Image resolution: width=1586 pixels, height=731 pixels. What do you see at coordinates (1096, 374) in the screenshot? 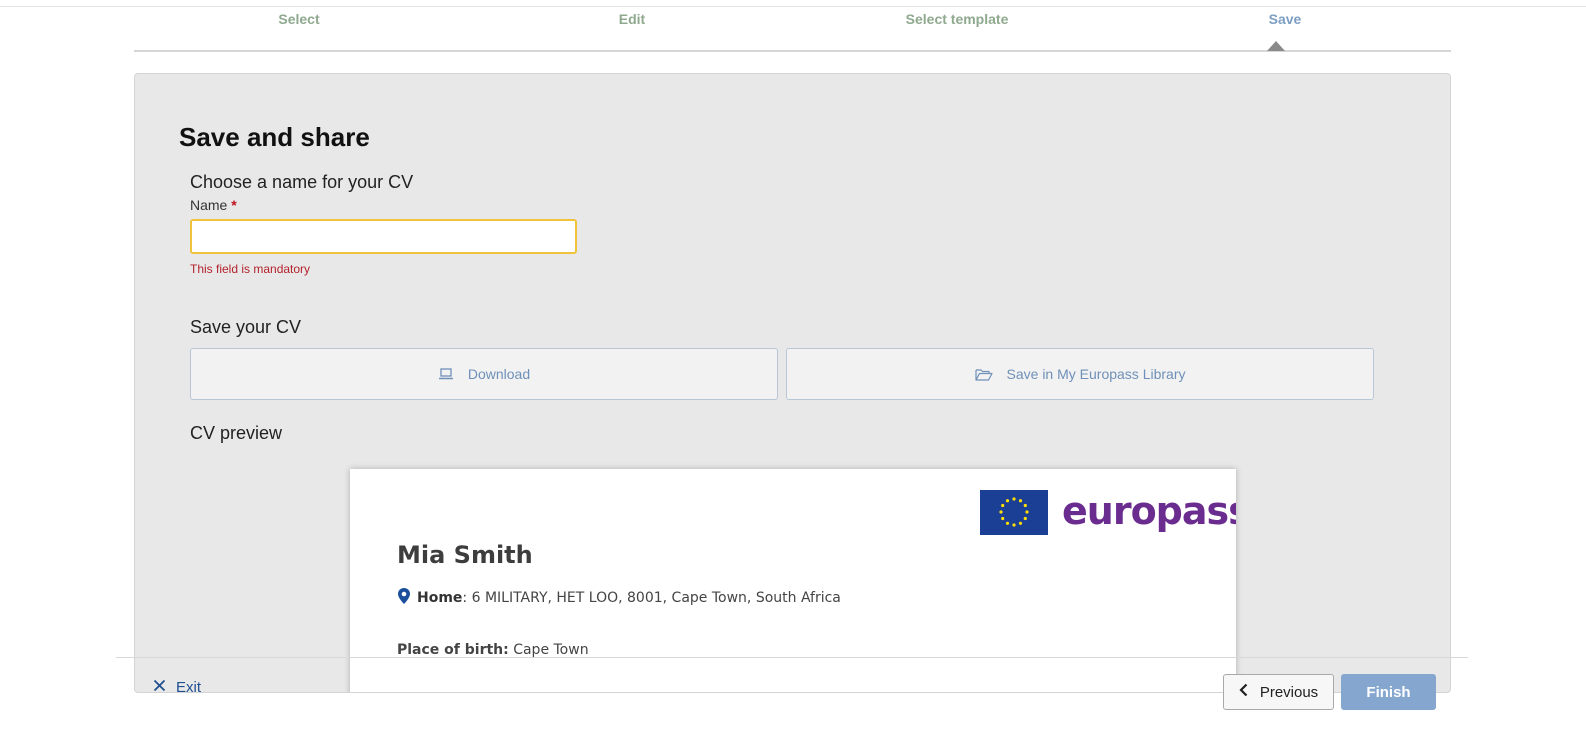
I see `save-library-label: Save in My Europass Library` at bounding box center [1096, 374].